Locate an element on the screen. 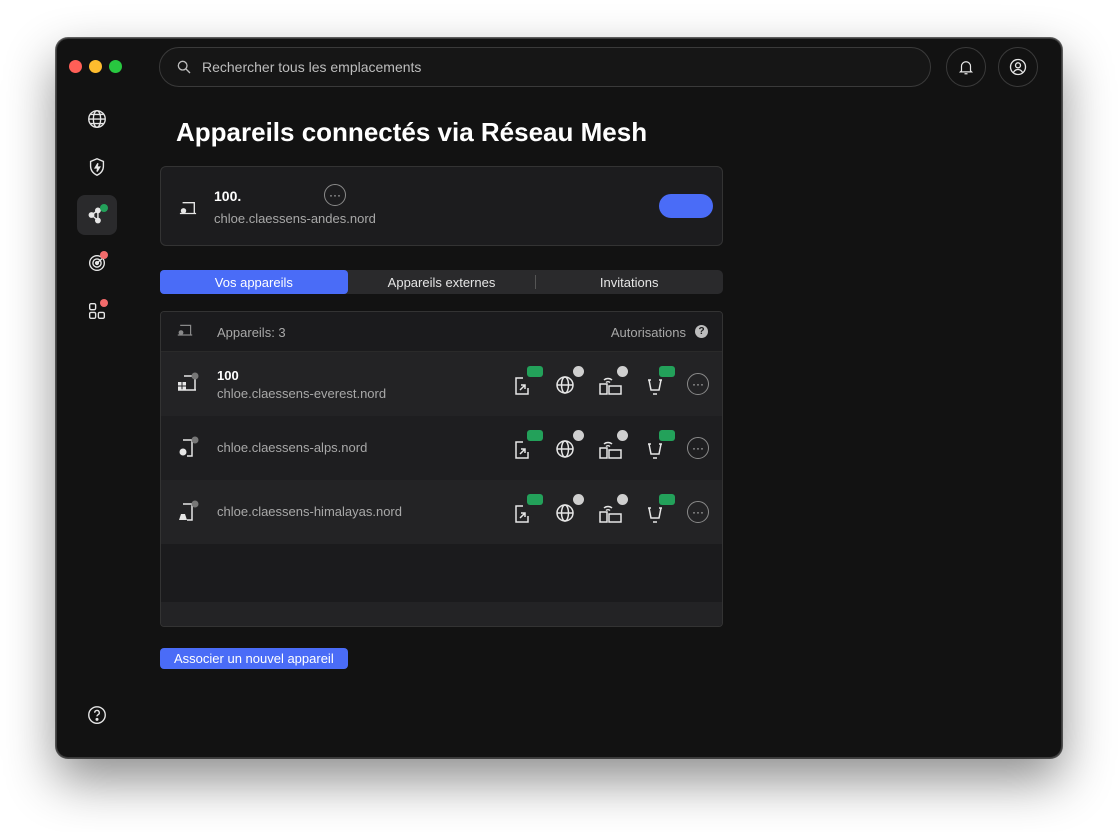  device-count: Appareils: 3 is located at coordinates (251, 332).